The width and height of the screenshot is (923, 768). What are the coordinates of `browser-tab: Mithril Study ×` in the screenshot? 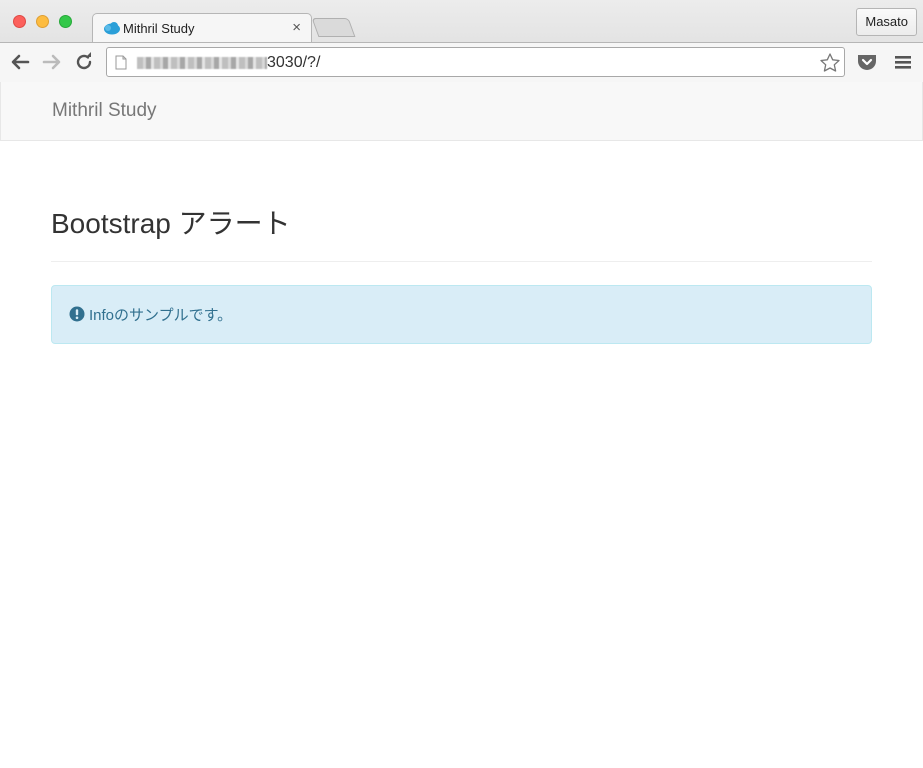 It's located at (202, 28).